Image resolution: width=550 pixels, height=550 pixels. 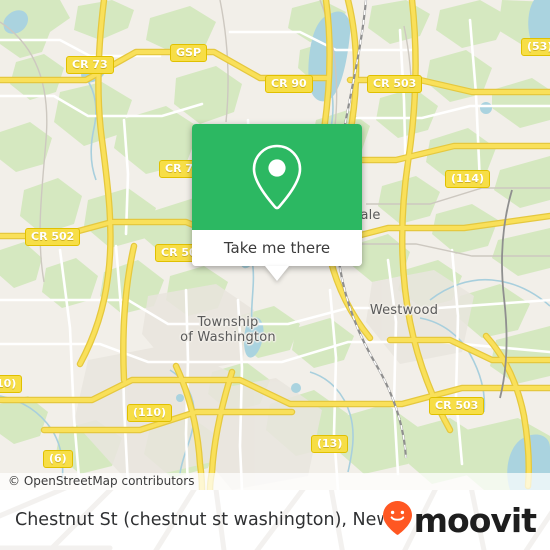 I want to click on road-shield-route-110: (110), so click(x=150, y=413).